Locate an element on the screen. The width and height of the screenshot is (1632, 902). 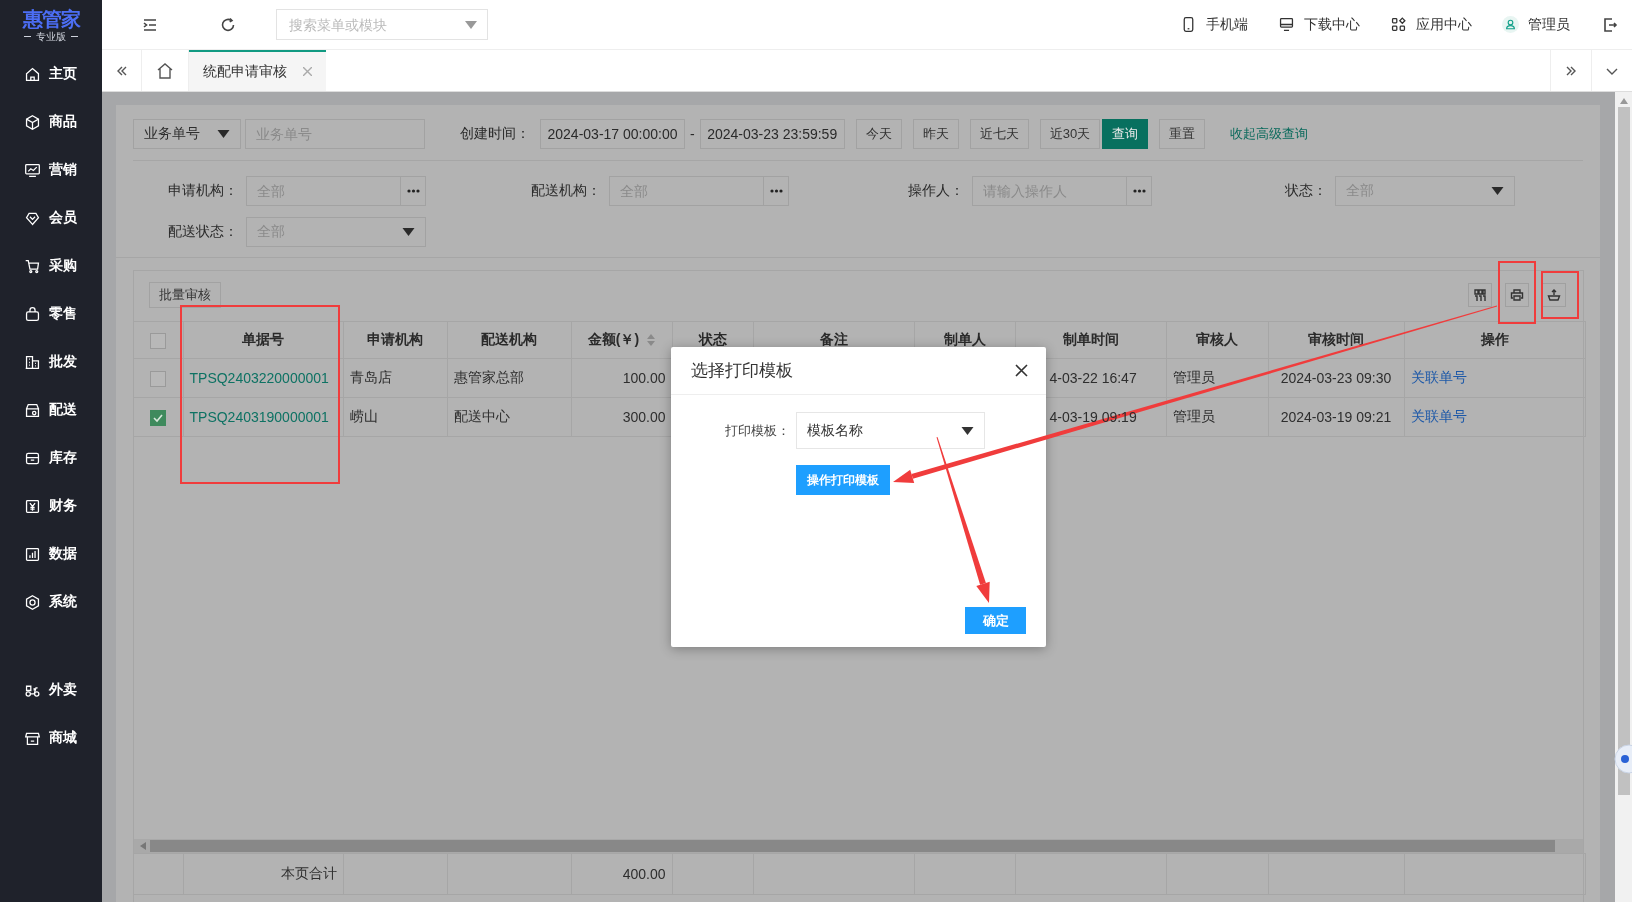
menu-search-select: 搜索菜单或模块 is located at coordinates (382, 24).